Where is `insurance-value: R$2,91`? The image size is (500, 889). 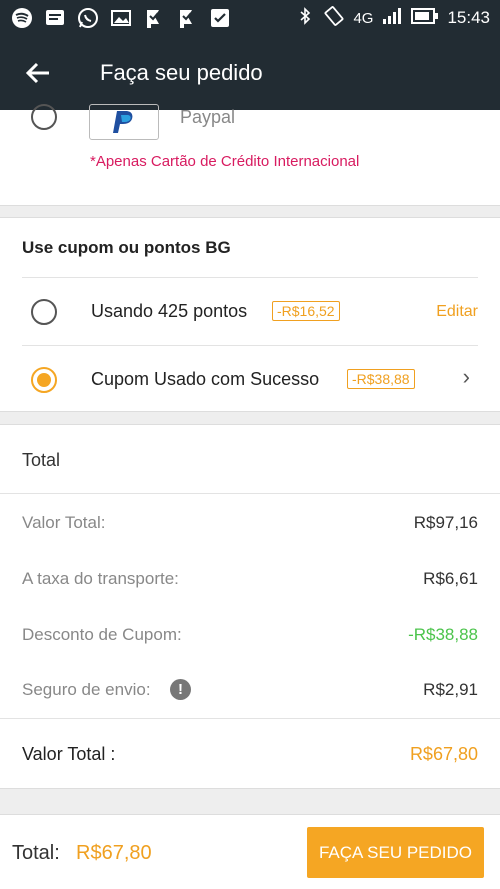 insurance-value: R$2,91 is located at coordinates (450, 689).